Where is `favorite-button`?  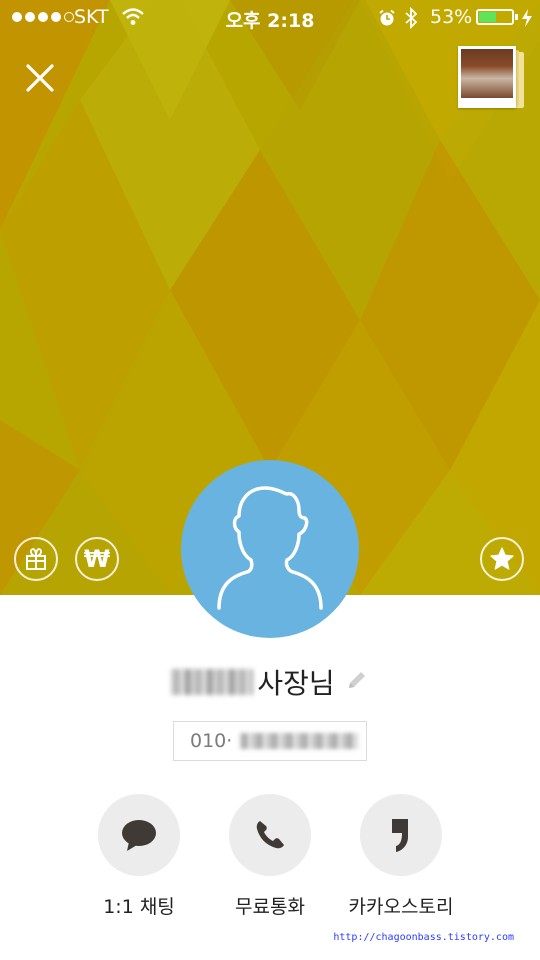 favorite-button is located at coordinates (502, 559).